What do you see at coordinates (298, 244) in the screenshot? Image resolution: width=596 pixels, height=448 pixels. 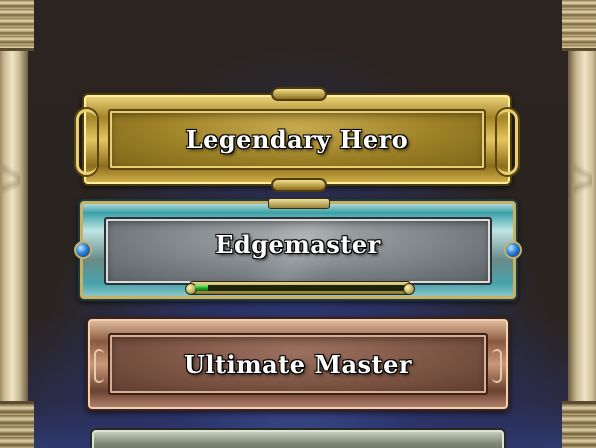 I see `edgemaster-label: Edgemaster` at bounding box center [298, 244].